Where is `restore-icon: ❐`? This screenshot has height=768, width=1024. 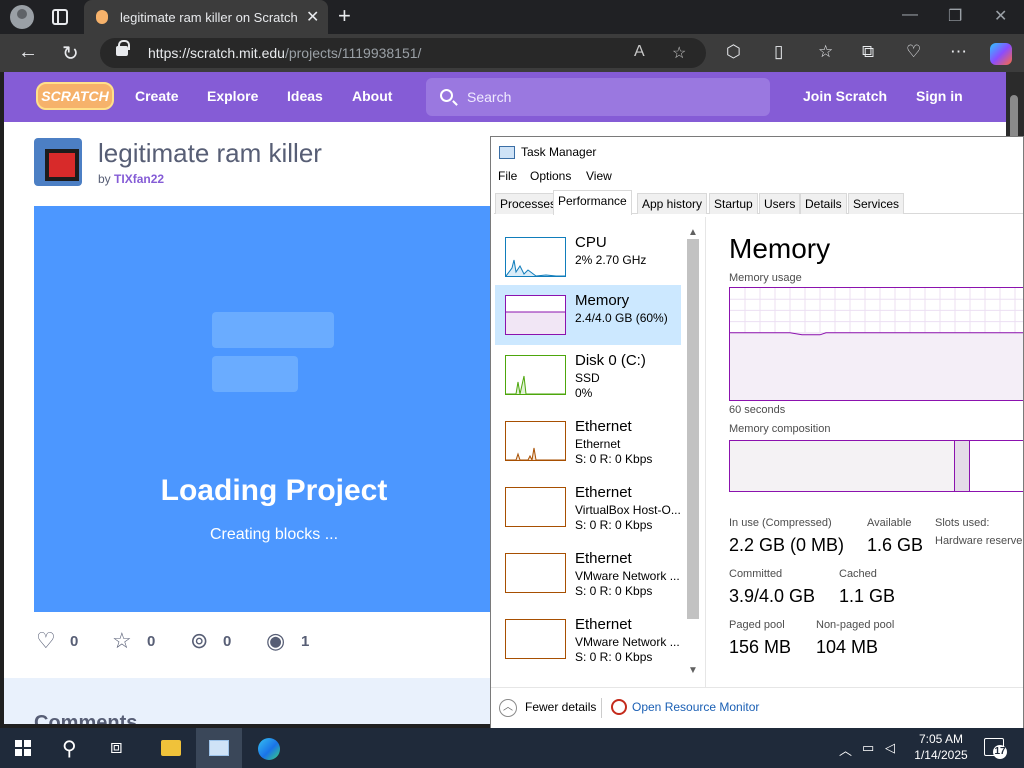 restore-icon: ❐ is located at coordinates (955, 16).